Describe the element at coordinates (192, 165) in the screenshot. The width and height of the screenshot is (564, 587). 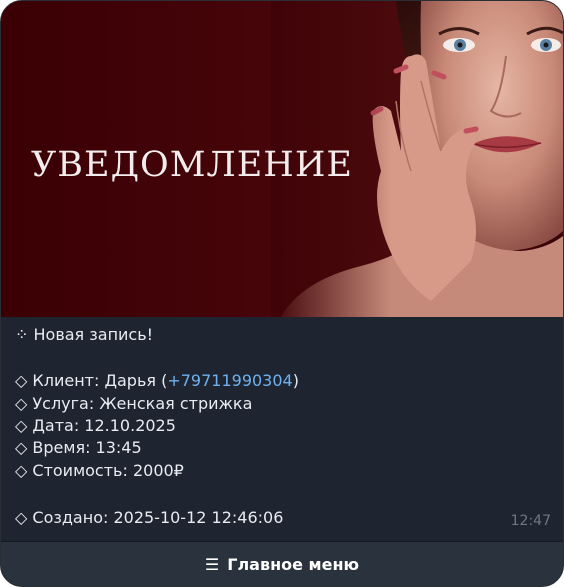
I see `banner-title: УВЕДОМЛЕНИЕ` at that location.